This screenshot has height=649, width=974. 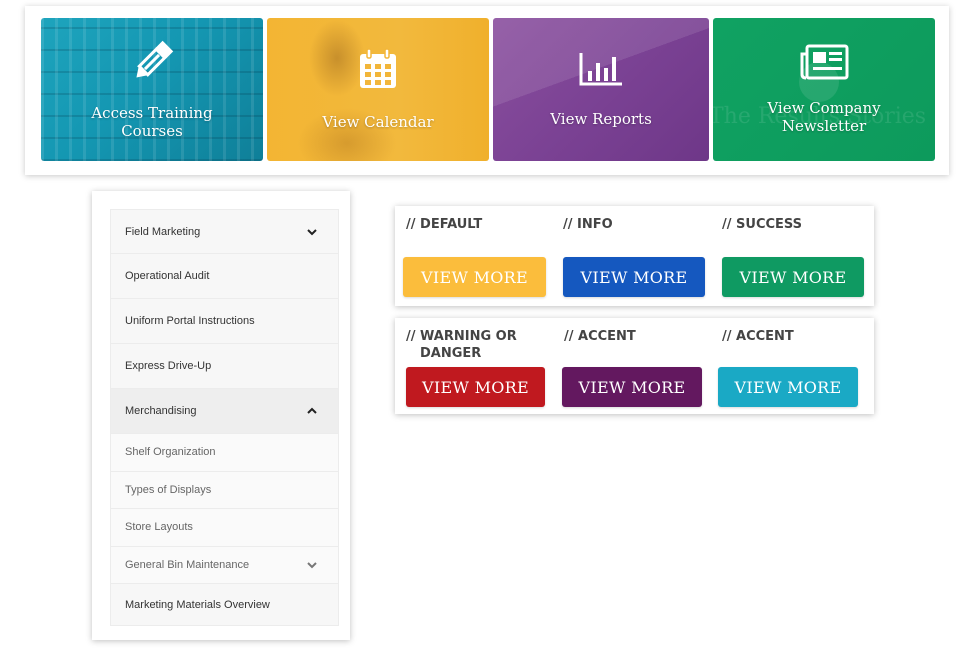 What do you see at coordinates (224, 528) in the screenshot?
I see `sidebar-subitem-store-layouts: Store Layouts` at bounding box center [224, 528].